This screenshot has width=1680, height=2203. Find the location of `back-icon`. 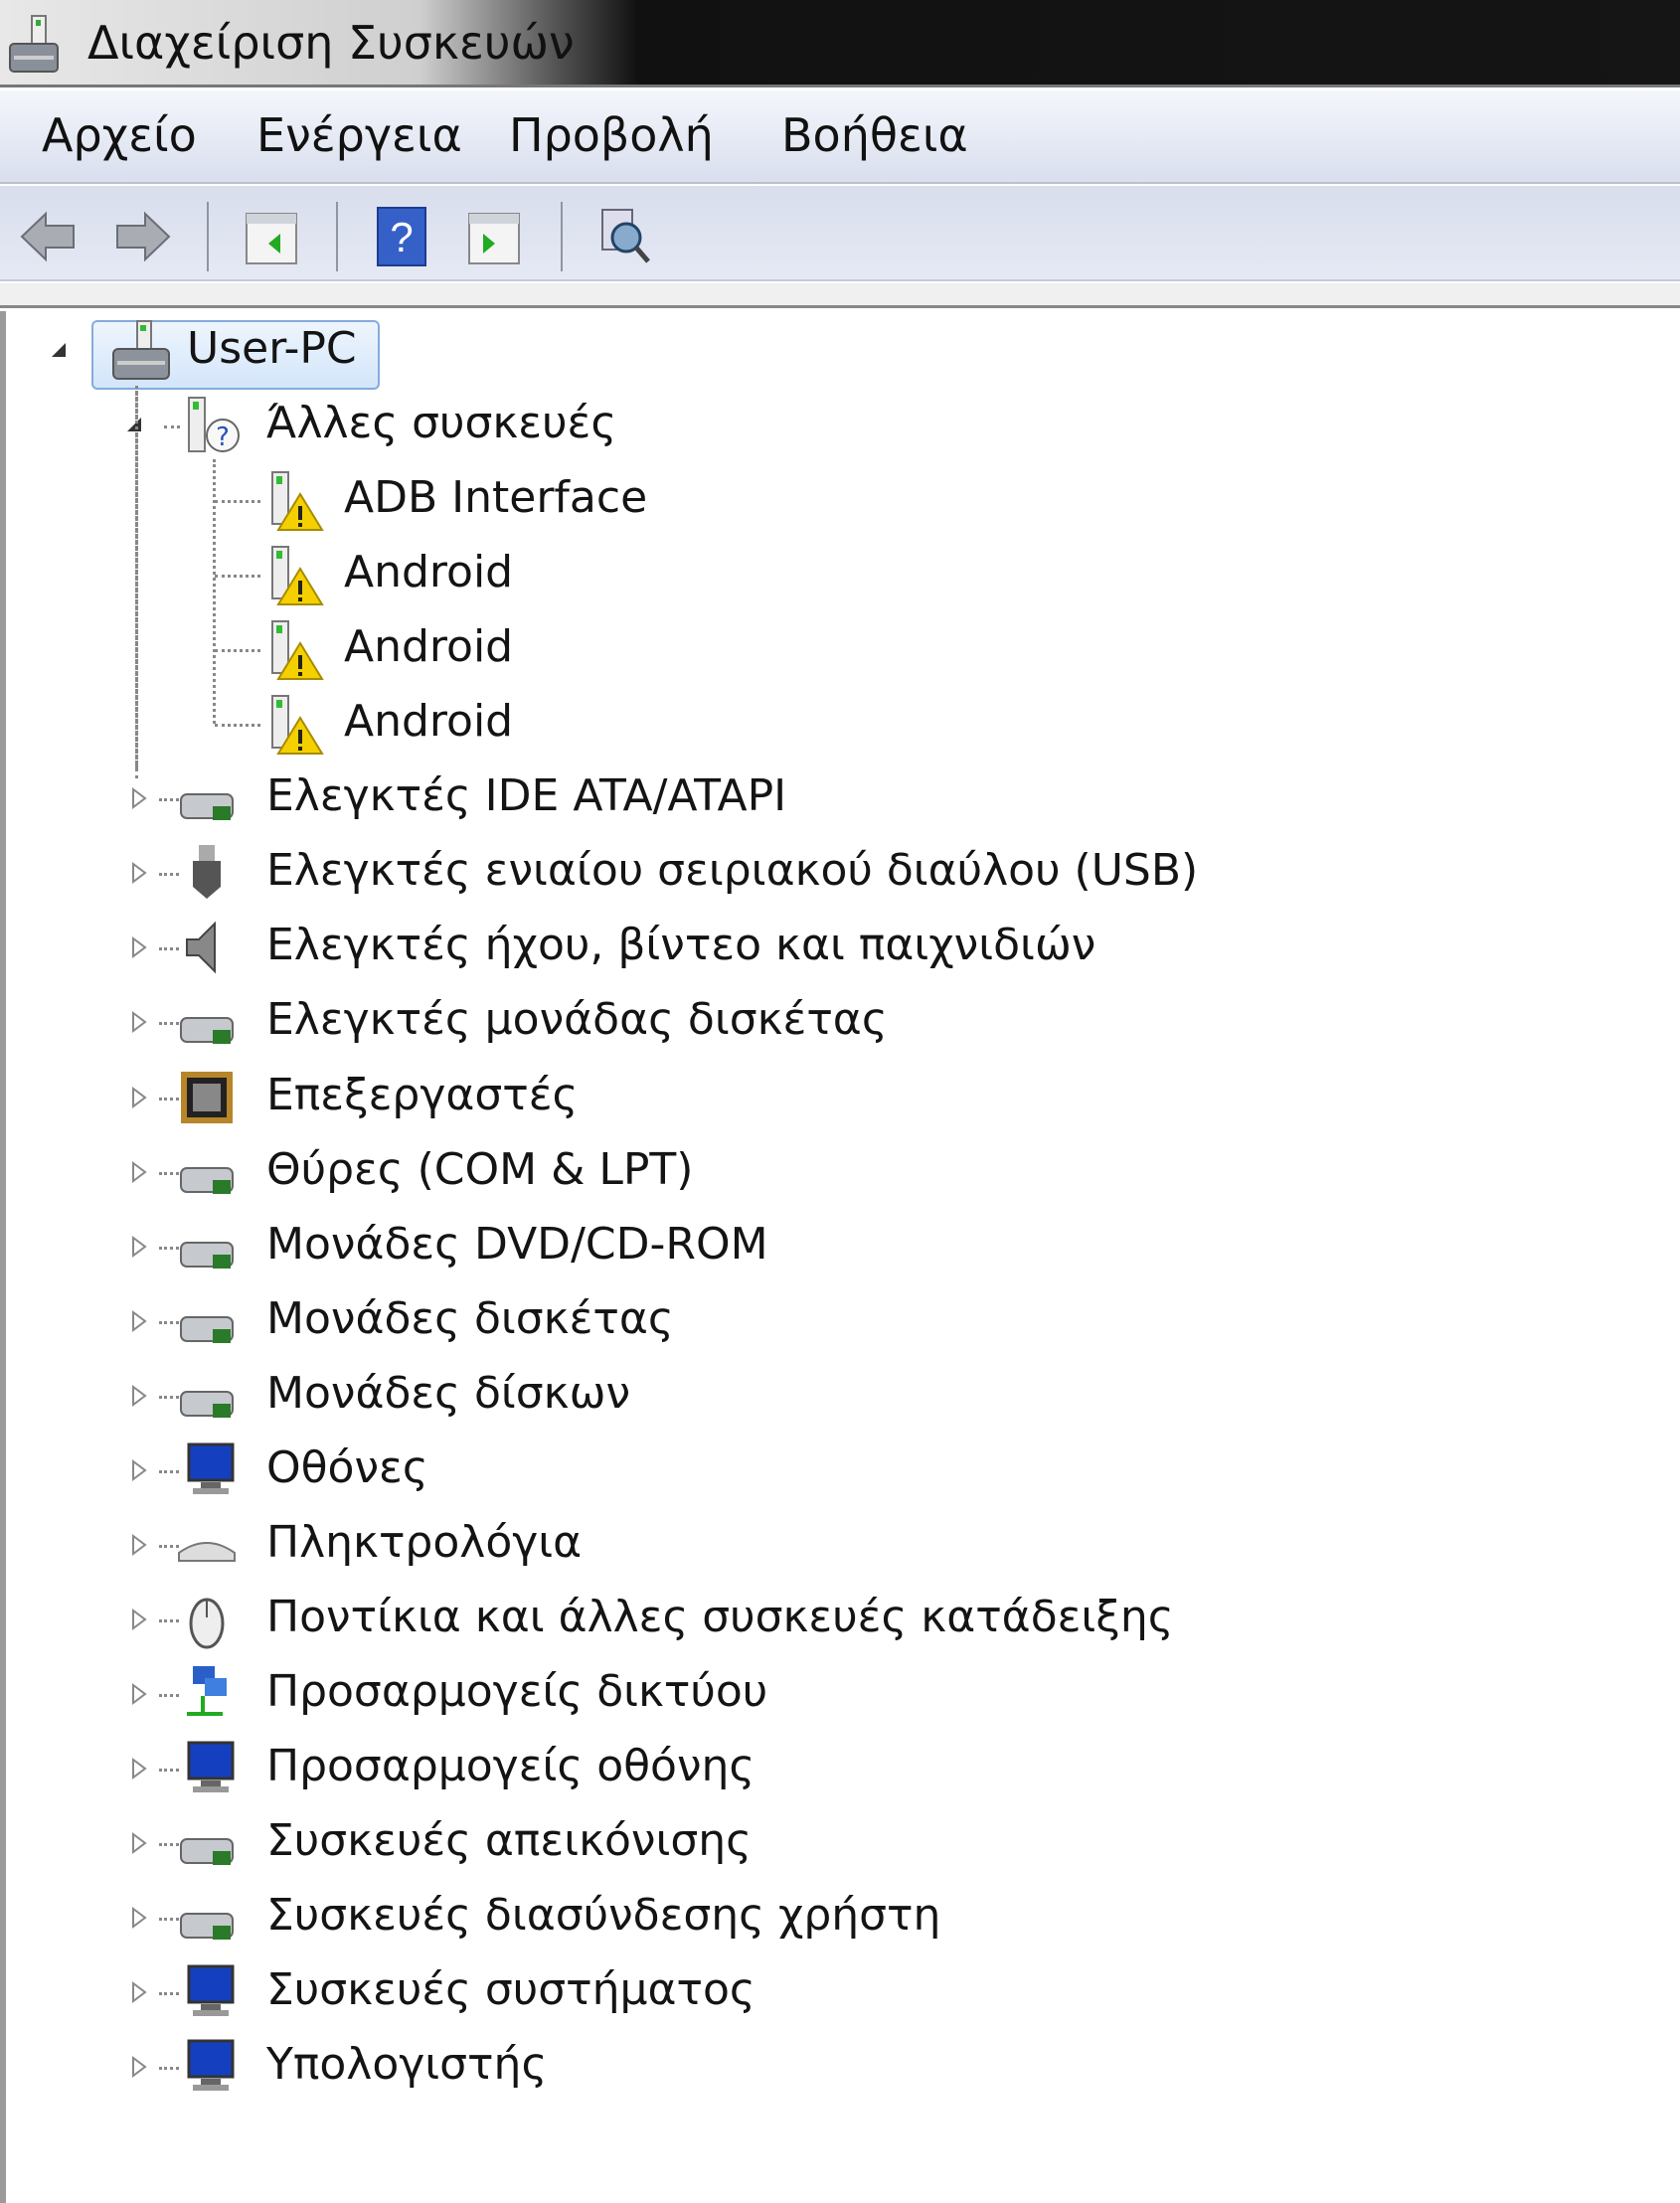

back-icon is located at coordinates (49, 237).